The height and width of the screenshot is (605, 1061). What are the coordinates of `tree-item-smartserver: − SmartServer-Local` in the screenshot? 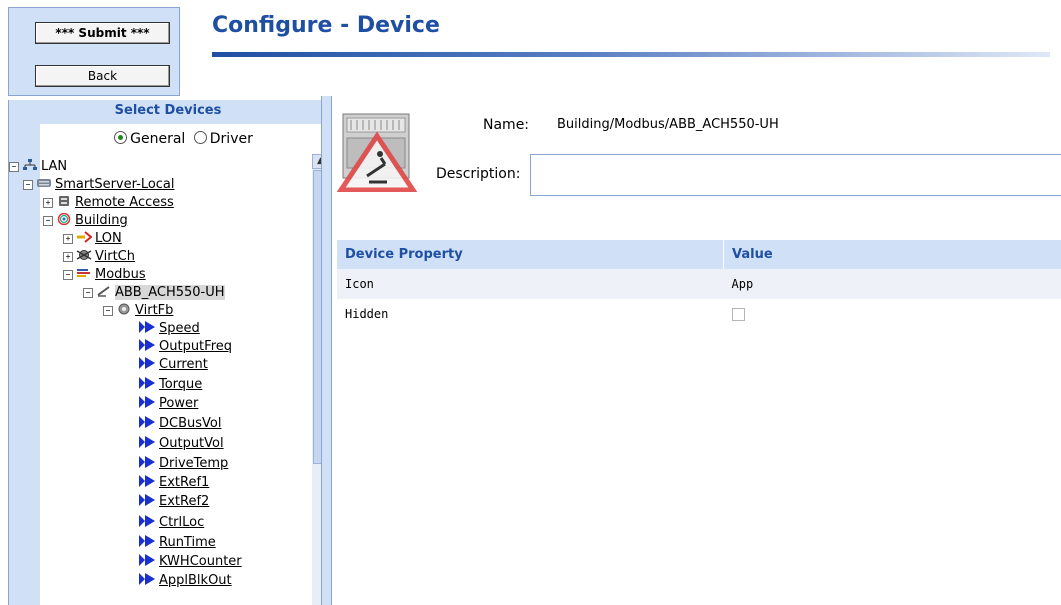 It's located at (99, 185).